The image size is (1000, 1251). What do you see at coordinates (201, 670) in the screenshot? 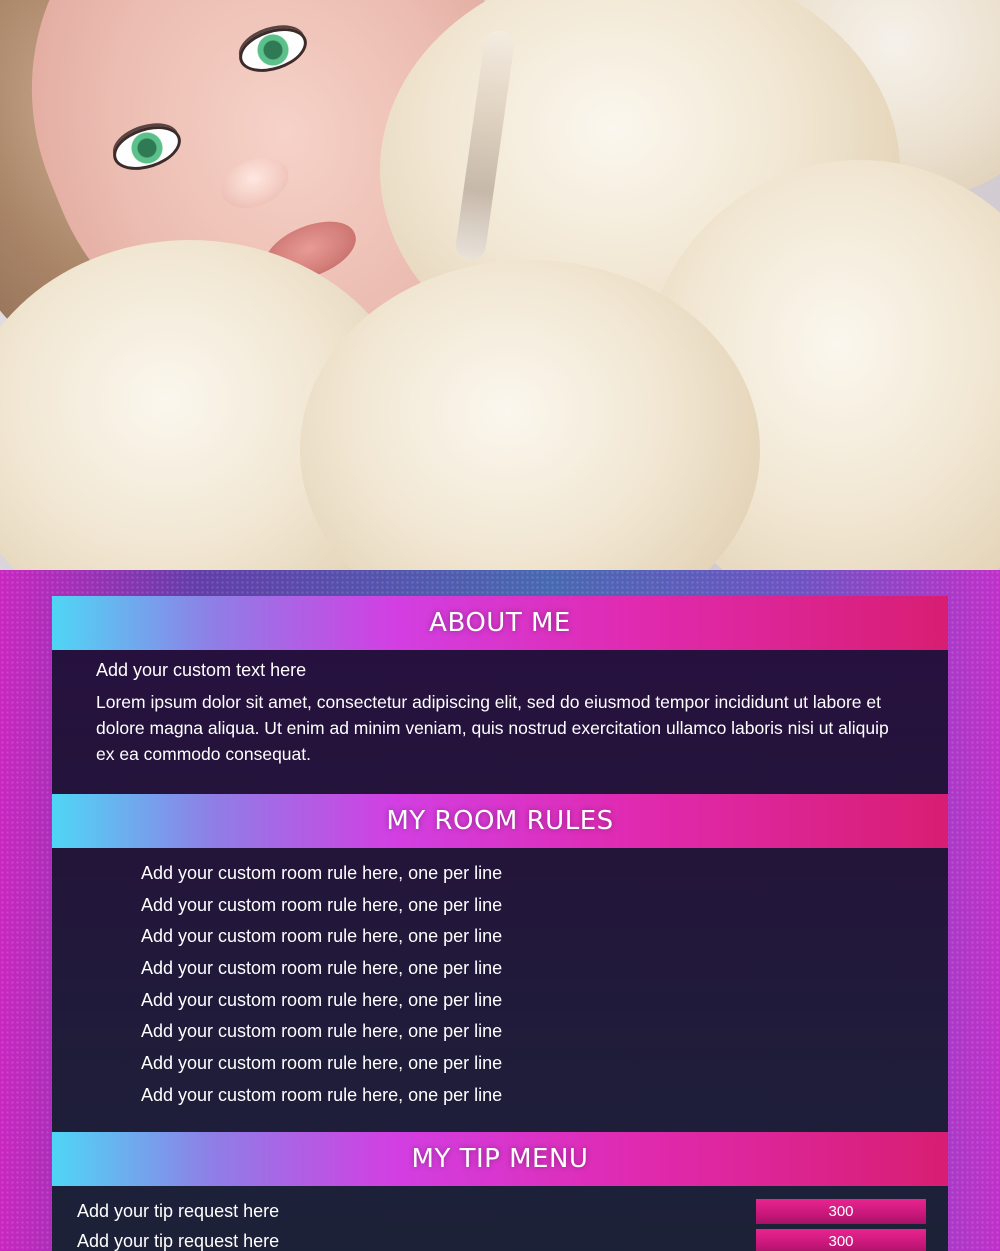
I see `about-subtitle: Add your custom text here` at bounding box center [201, 670].